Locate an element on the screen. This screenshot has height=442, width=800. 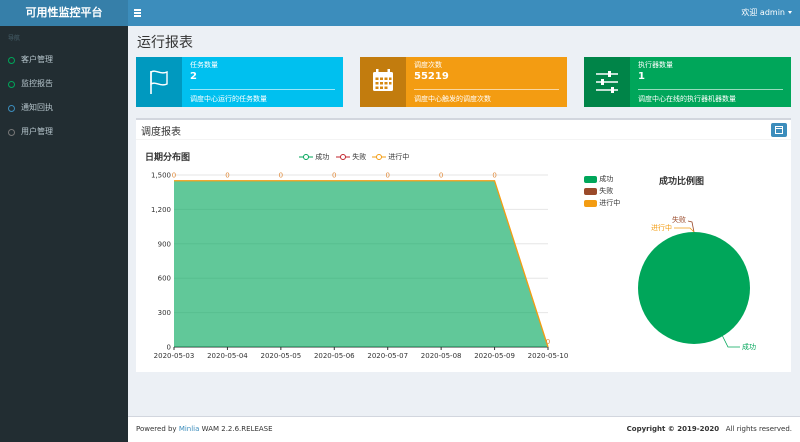
user-menu: 欢迎 admin is located at coordinates (766, 13).